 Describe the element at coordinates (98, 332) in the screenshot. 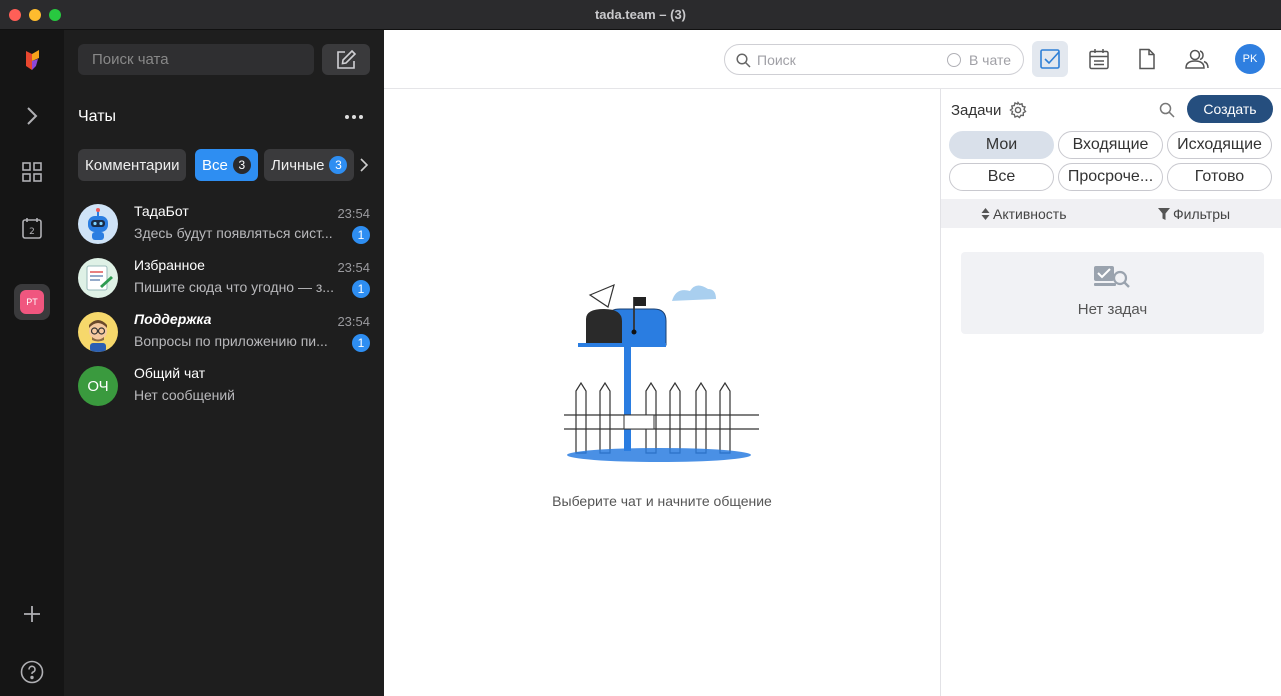

I see `support-avatar` at that location.